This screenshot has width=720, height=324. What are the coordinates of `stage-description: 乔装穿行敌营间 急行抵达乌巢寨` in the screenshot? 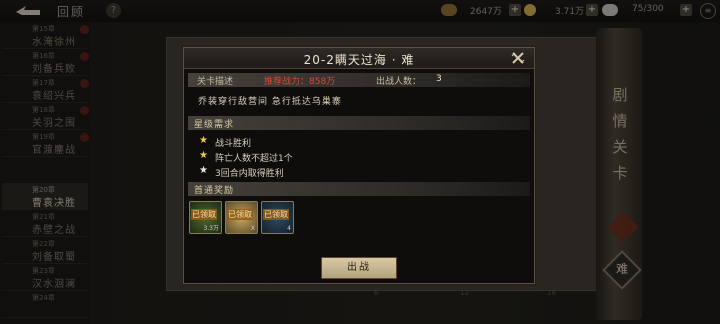 It's located at (270, 102).